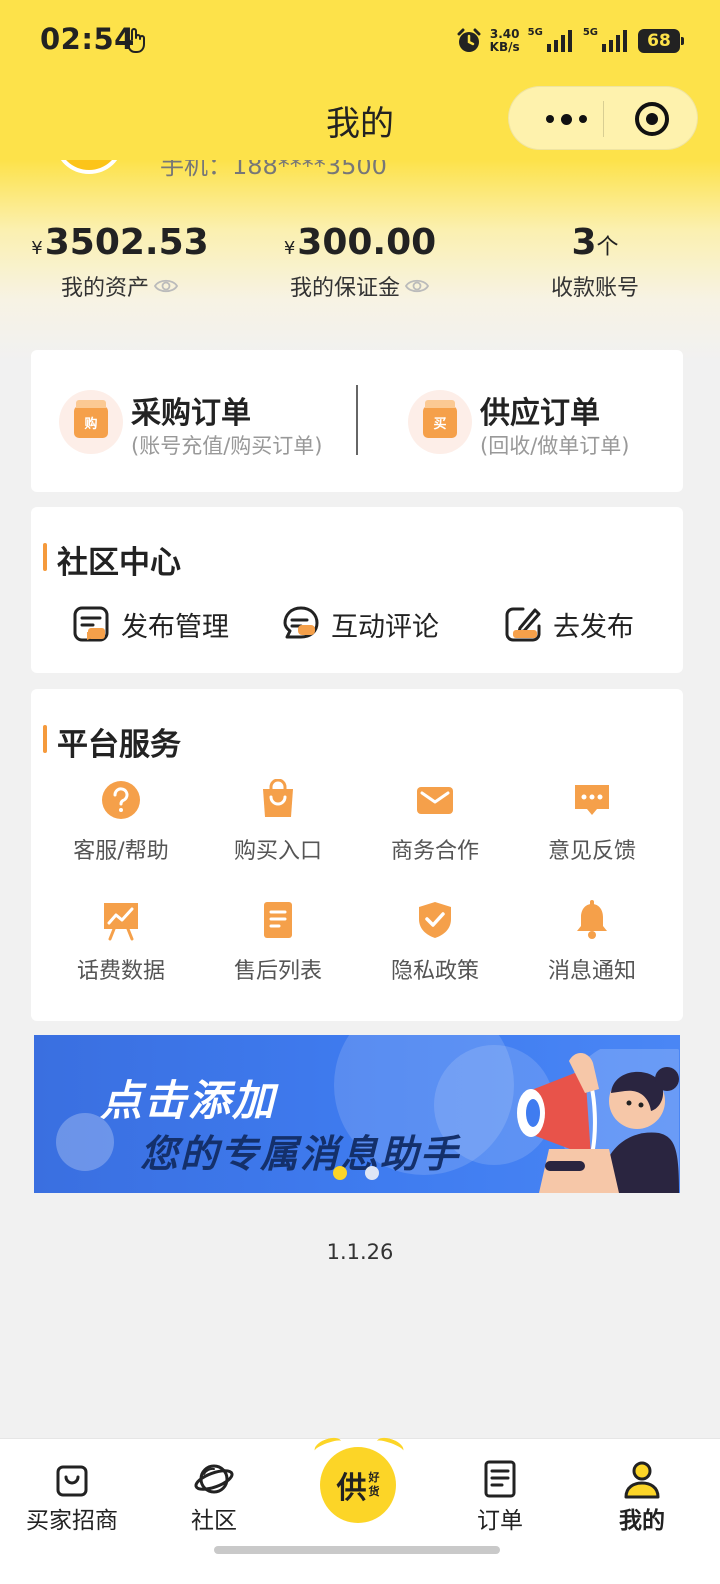  Describe the element at coordinates (540, 413) in the screenshot. I see `supply-orders-title: 供应订单` at that location.